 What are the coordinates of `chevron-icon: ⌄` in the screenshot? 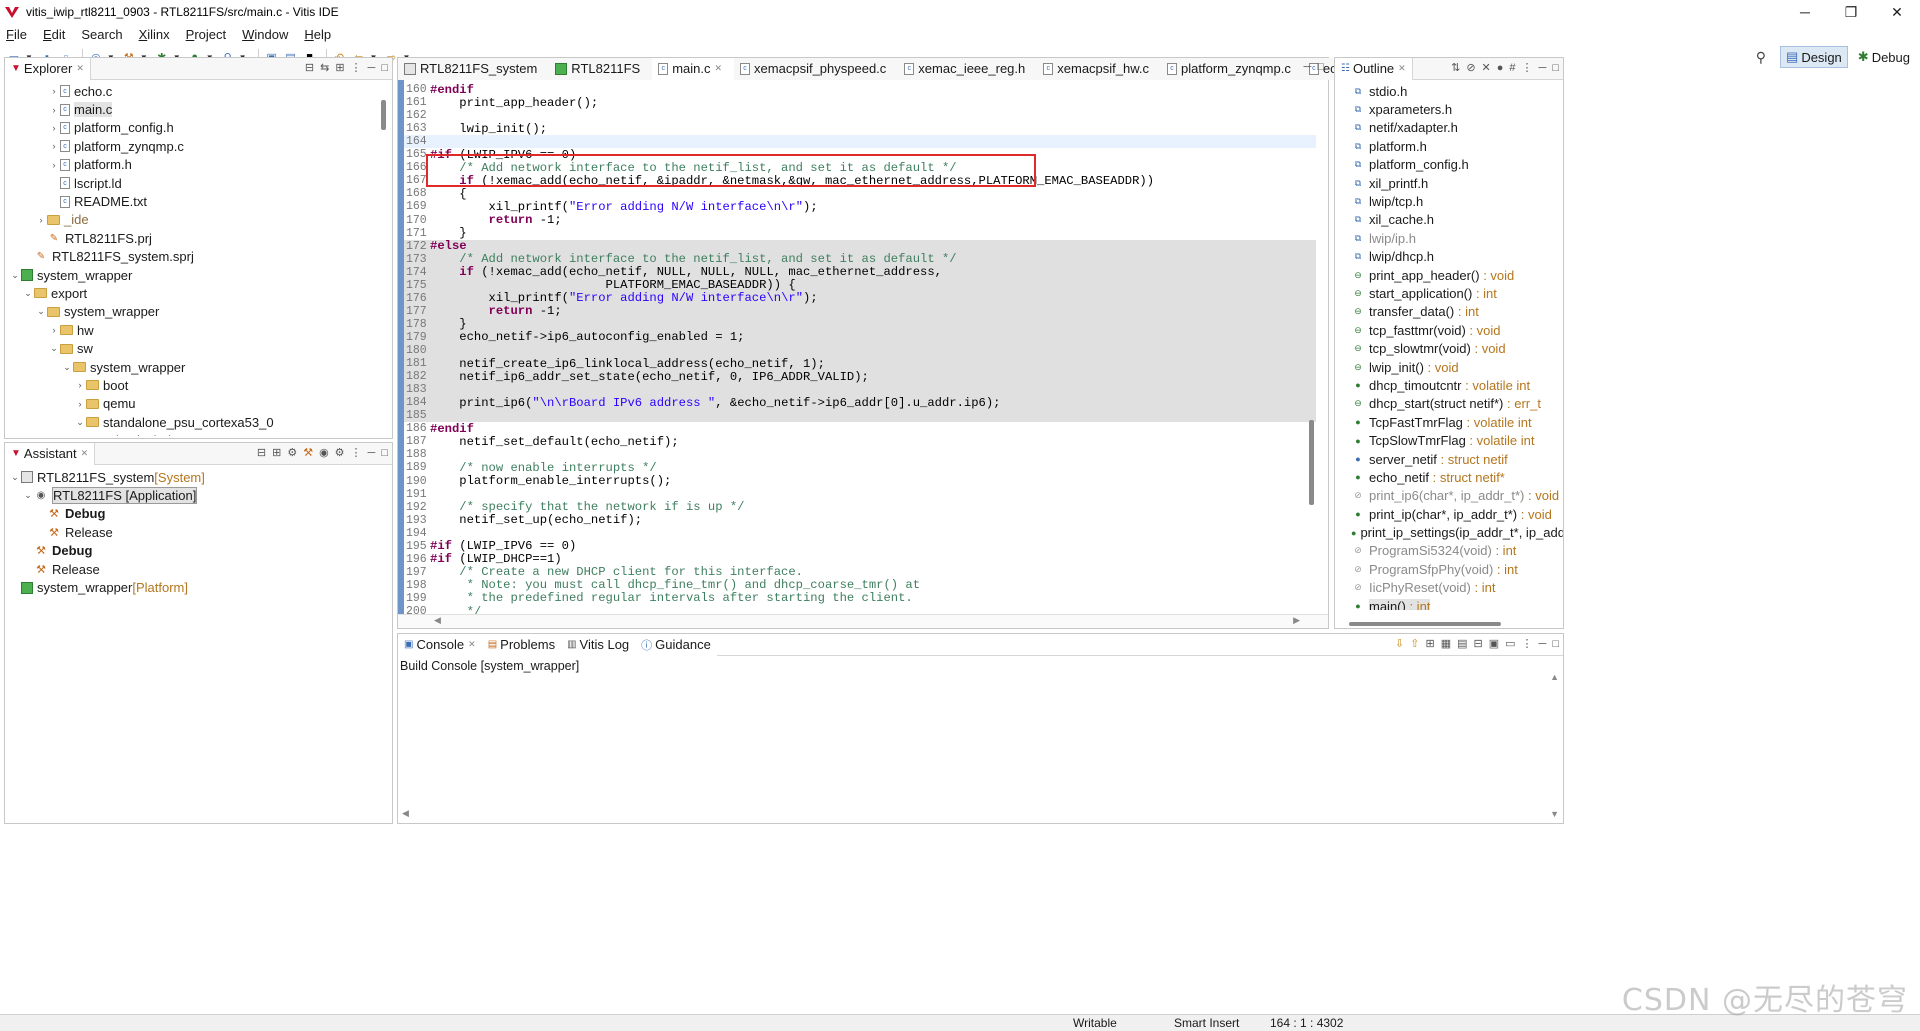 It's located at (28, 495).